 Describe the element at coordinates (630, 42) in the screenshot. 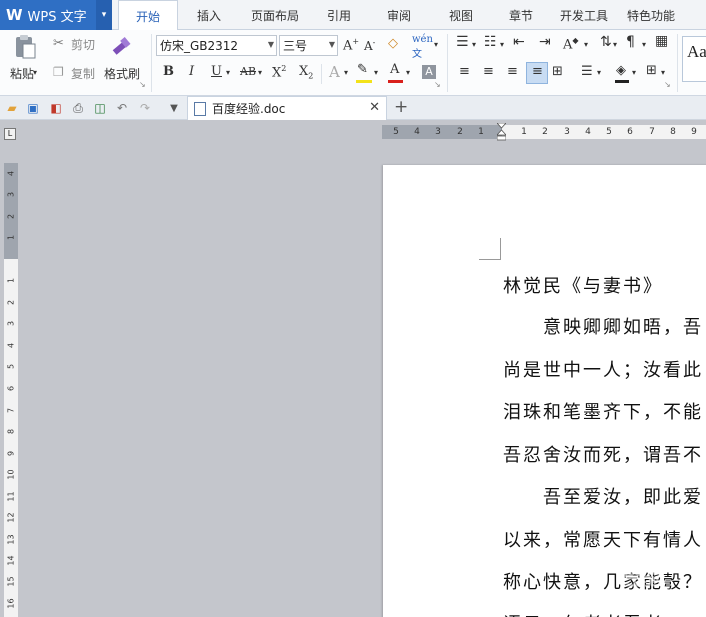

I see `show-marks-icon: ¶` at that location.